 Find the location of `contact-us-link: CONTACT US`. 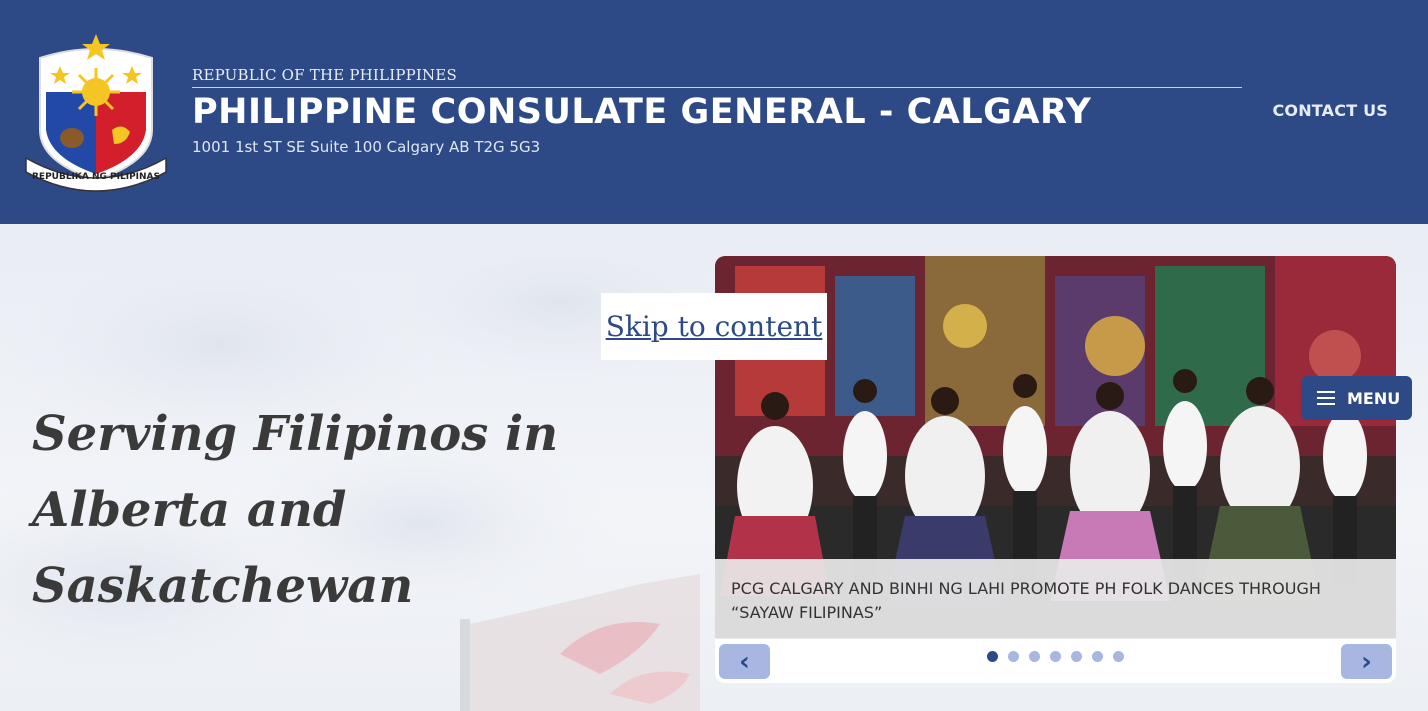

contact-us-link: CONTACT US is located at coordinates (1330, 110).